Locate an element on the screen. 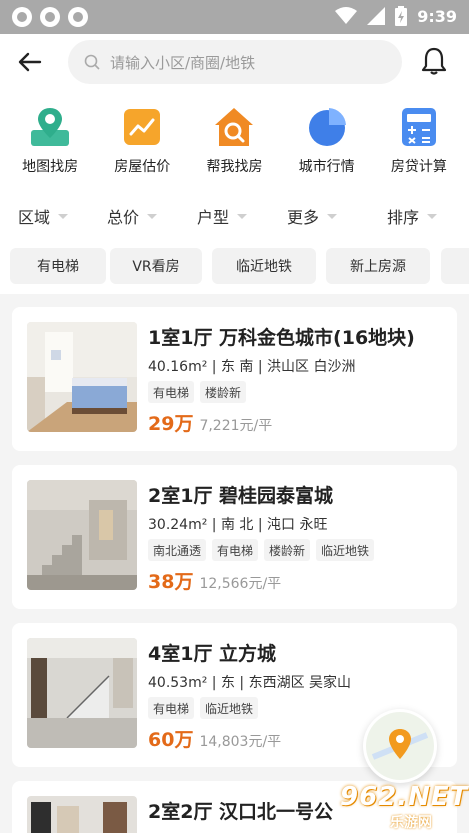 This screenshot has height=833, width=469. listing-unit-price: 14,803元/平 is located at coordinates (240, 742).